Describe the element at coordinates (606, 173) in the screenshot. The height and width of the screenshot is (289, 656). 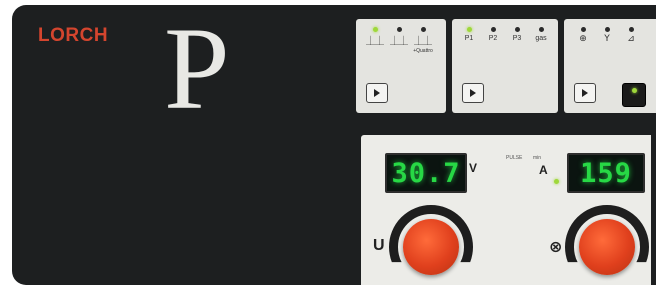
I see `current-display: 159` at that location.